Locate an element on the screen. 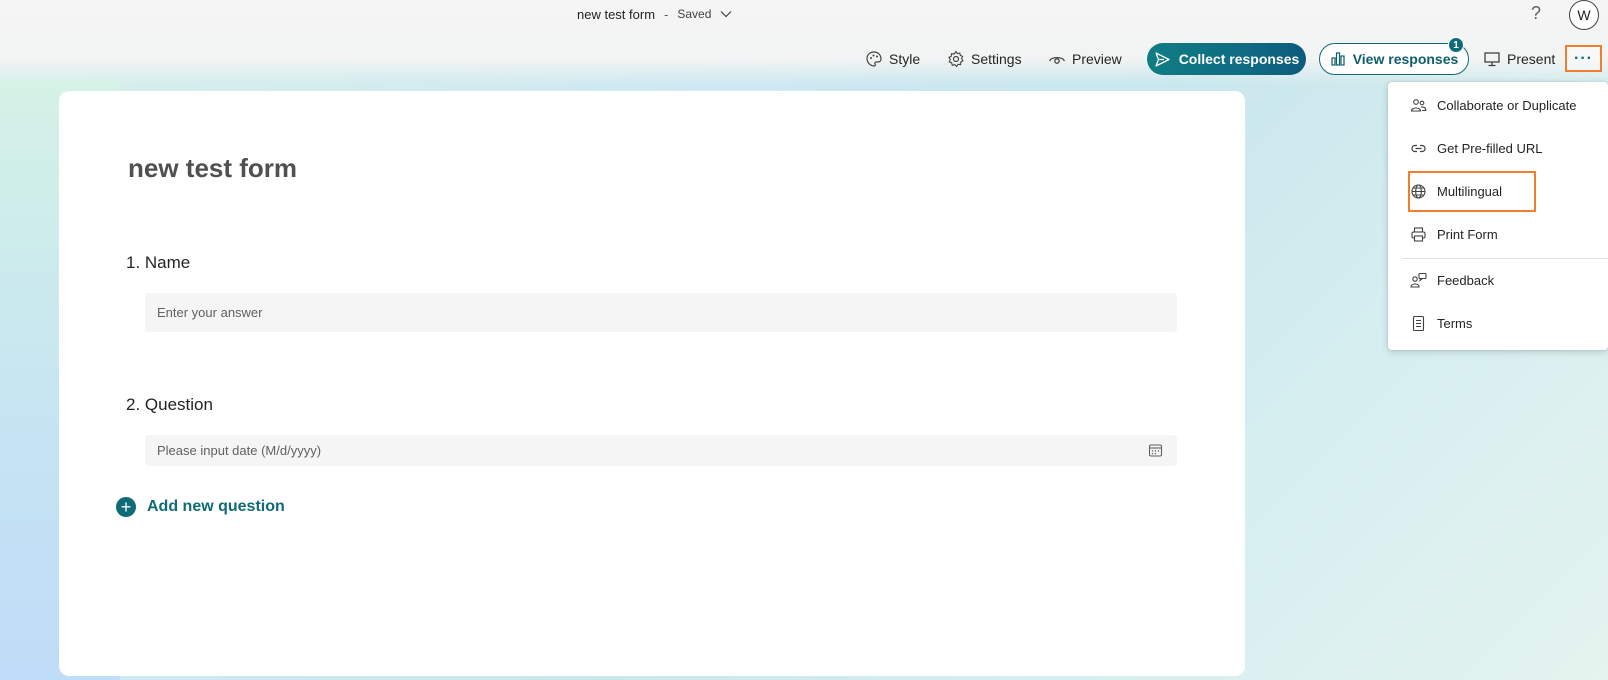  document-title-name: new test form is located at coordinates (616, 14).